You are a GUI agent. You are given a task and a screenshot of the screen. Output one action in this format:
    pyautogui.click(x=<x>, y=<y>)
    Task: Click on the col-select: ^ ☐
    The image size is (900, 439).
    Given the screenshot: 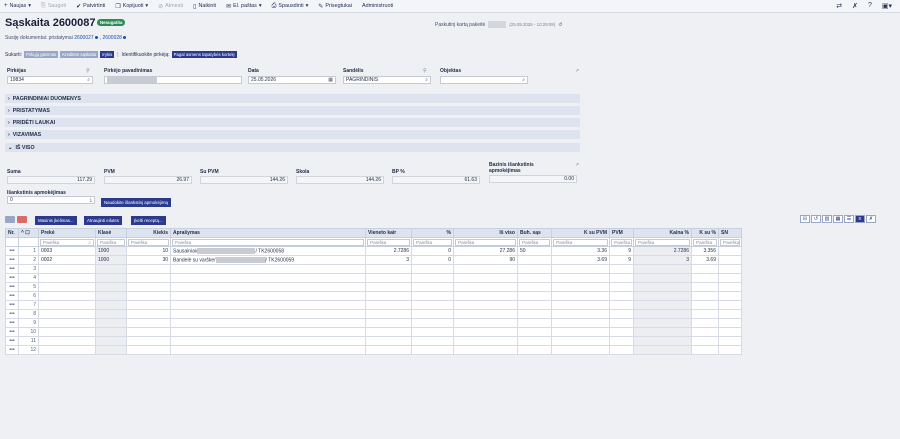 What is the action you would take?
    pyautogui.click(x=28, y=233)
    